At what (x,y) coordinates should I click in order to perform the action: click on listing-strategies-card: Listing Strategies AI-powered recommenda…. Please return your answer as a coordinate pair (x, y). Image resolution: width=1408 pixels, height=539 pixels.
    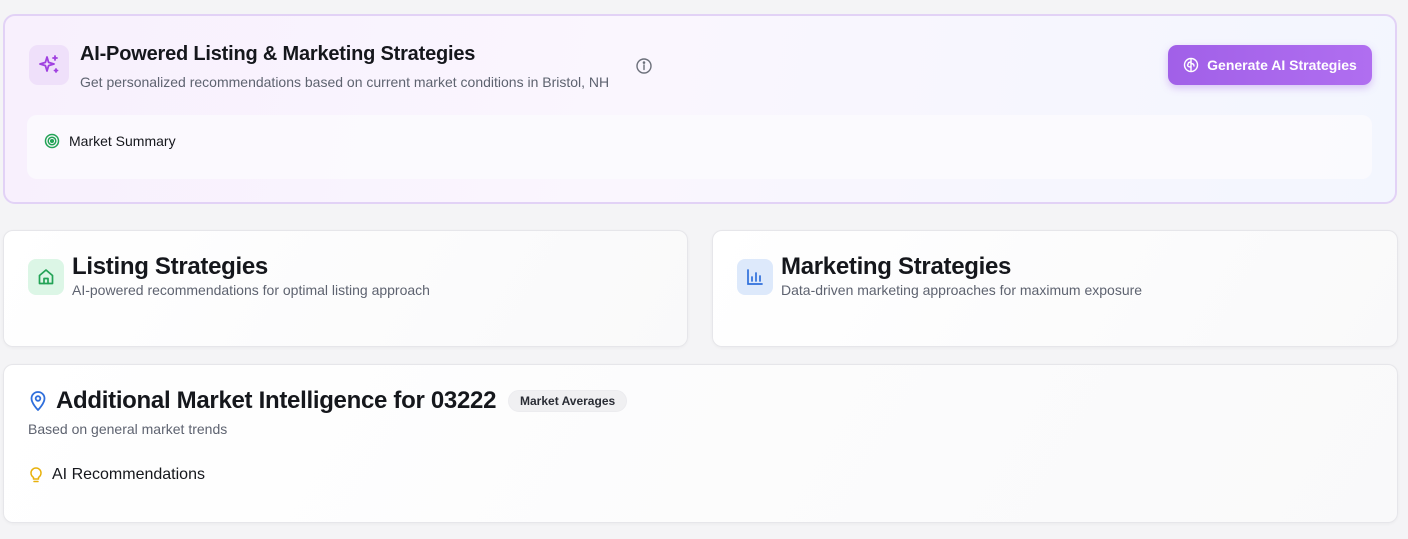
    Looking at the image, I should click on (345, 288).